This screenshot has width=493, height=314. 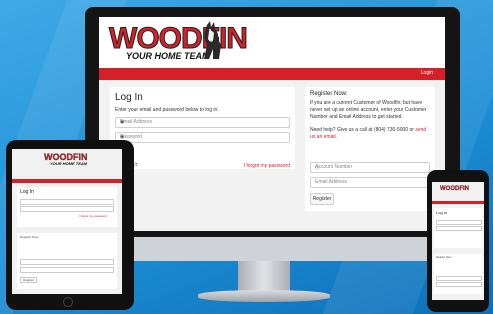 What do you see at coordinates (442, 212) in the screenshot?
I see `phone-login-title: Log In` at bounding box center [442, 212].